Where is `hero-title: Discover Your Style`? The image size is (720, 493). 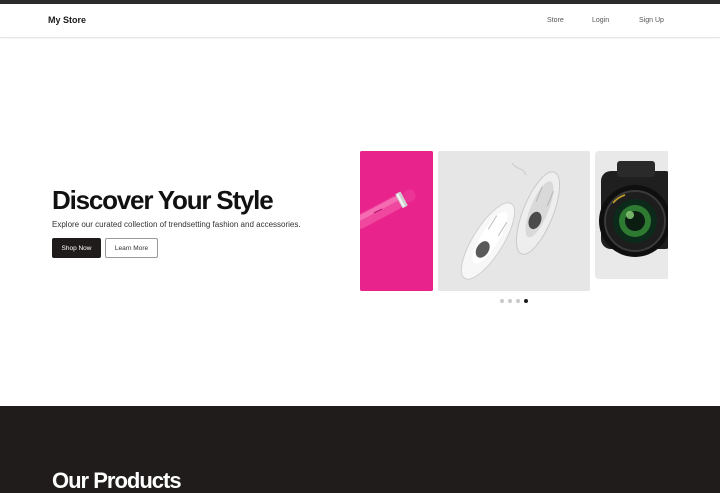
hero-title: Discover Your Style is located at coordinates (163, 200).